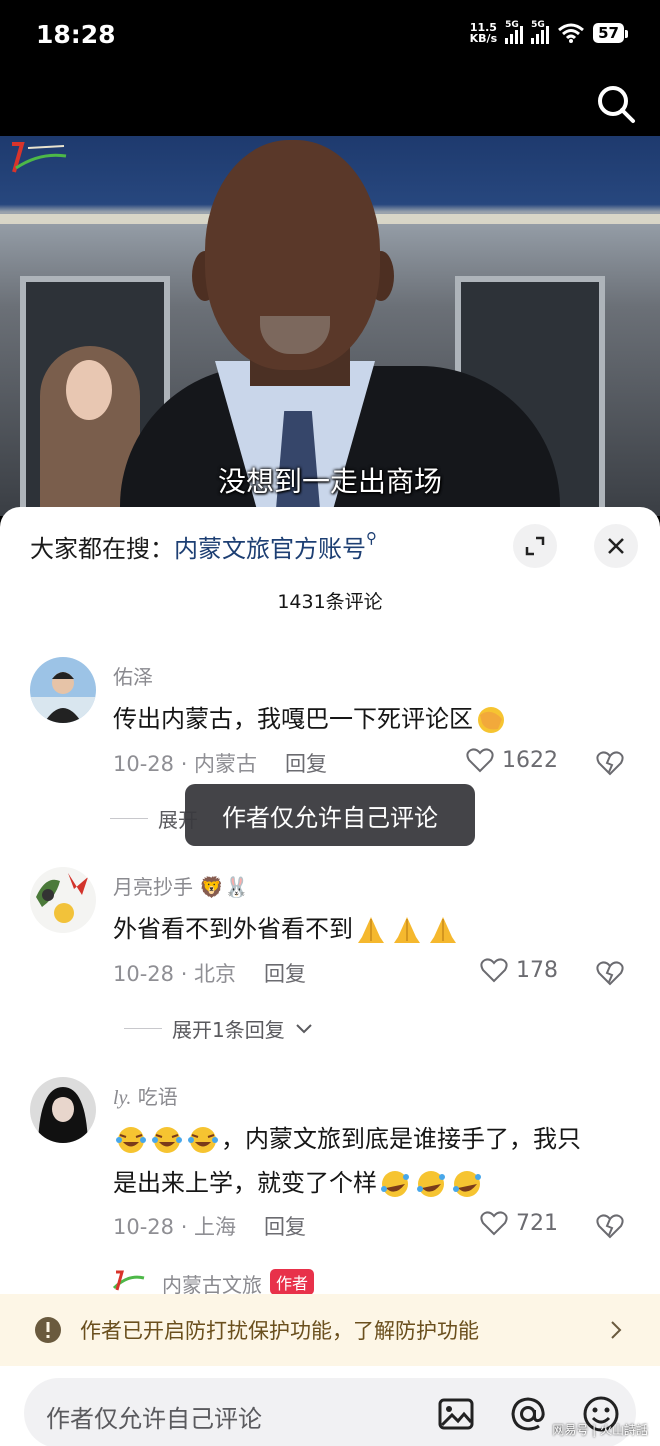 The width and height of the screenshot is (660, 1446). I want to click on battery-indicator: 57, so click(610, 33).